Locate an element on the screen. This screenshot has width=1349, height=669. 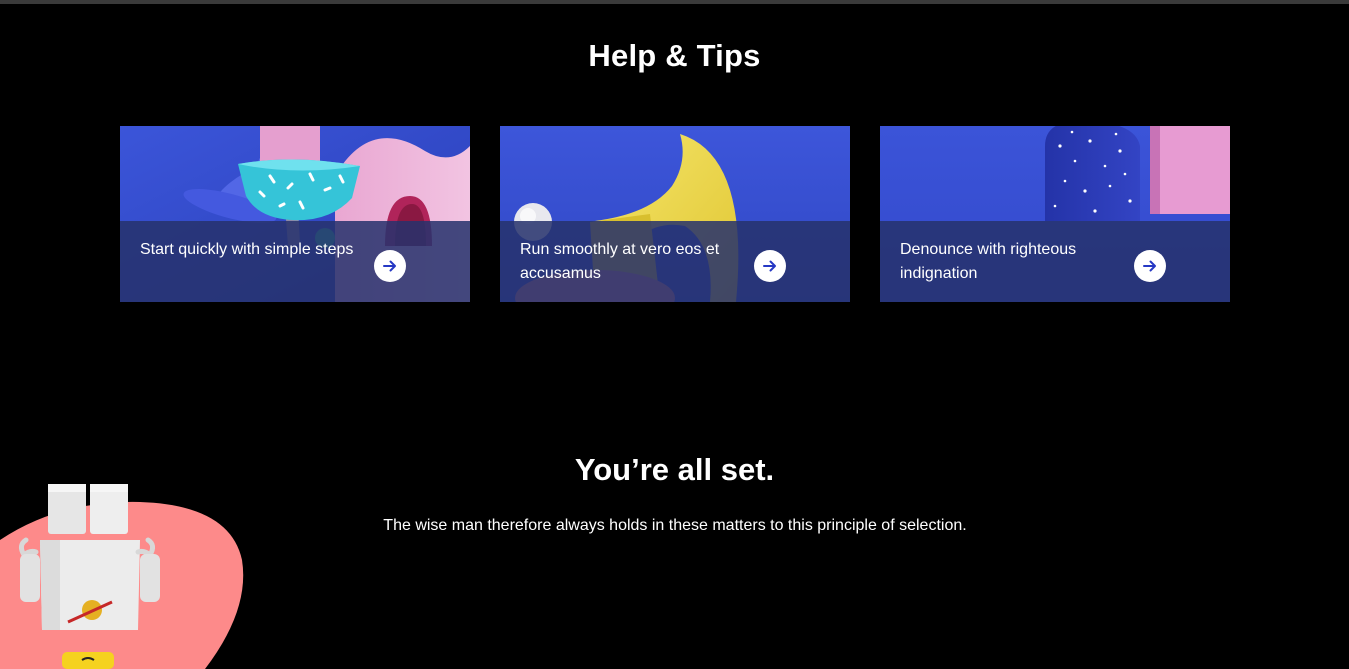
top-border is located at coordinates (674, 2).